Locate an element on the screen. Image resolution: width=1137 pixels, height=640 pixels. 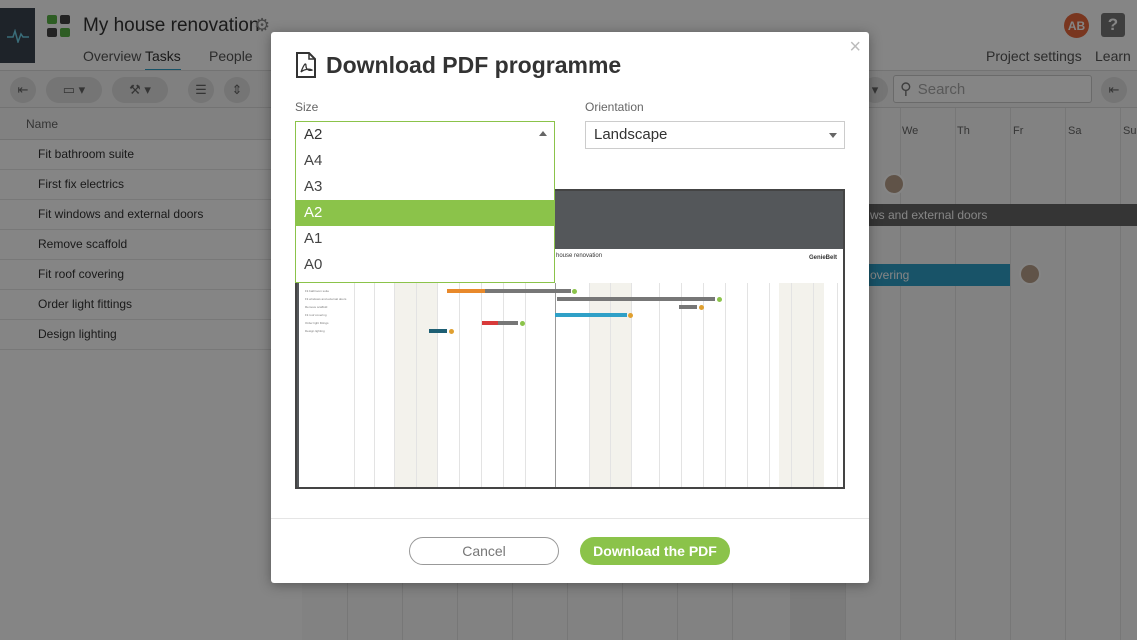
download-pdf-button: Download the PDF is located at coordinates (655, 551).